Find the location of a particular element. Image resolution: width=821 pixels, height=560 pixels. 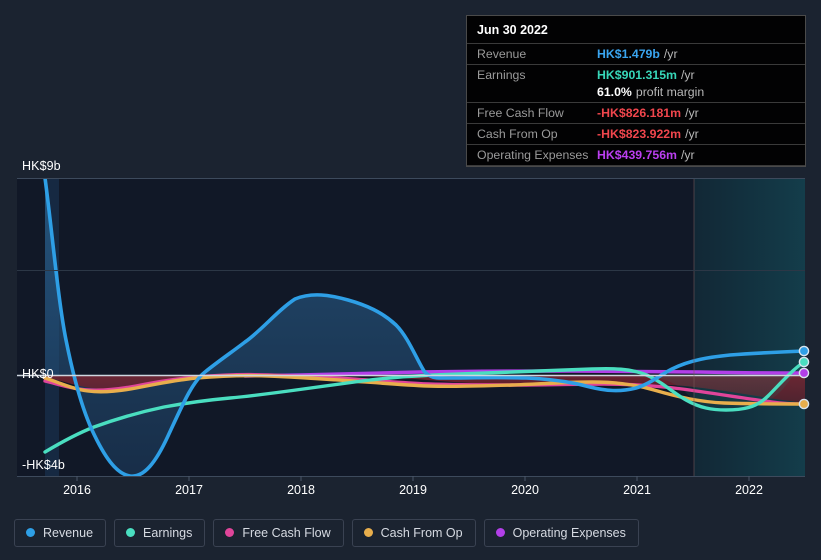

x-axis-label-2018: 2018 is located at coordinates (301, 490).